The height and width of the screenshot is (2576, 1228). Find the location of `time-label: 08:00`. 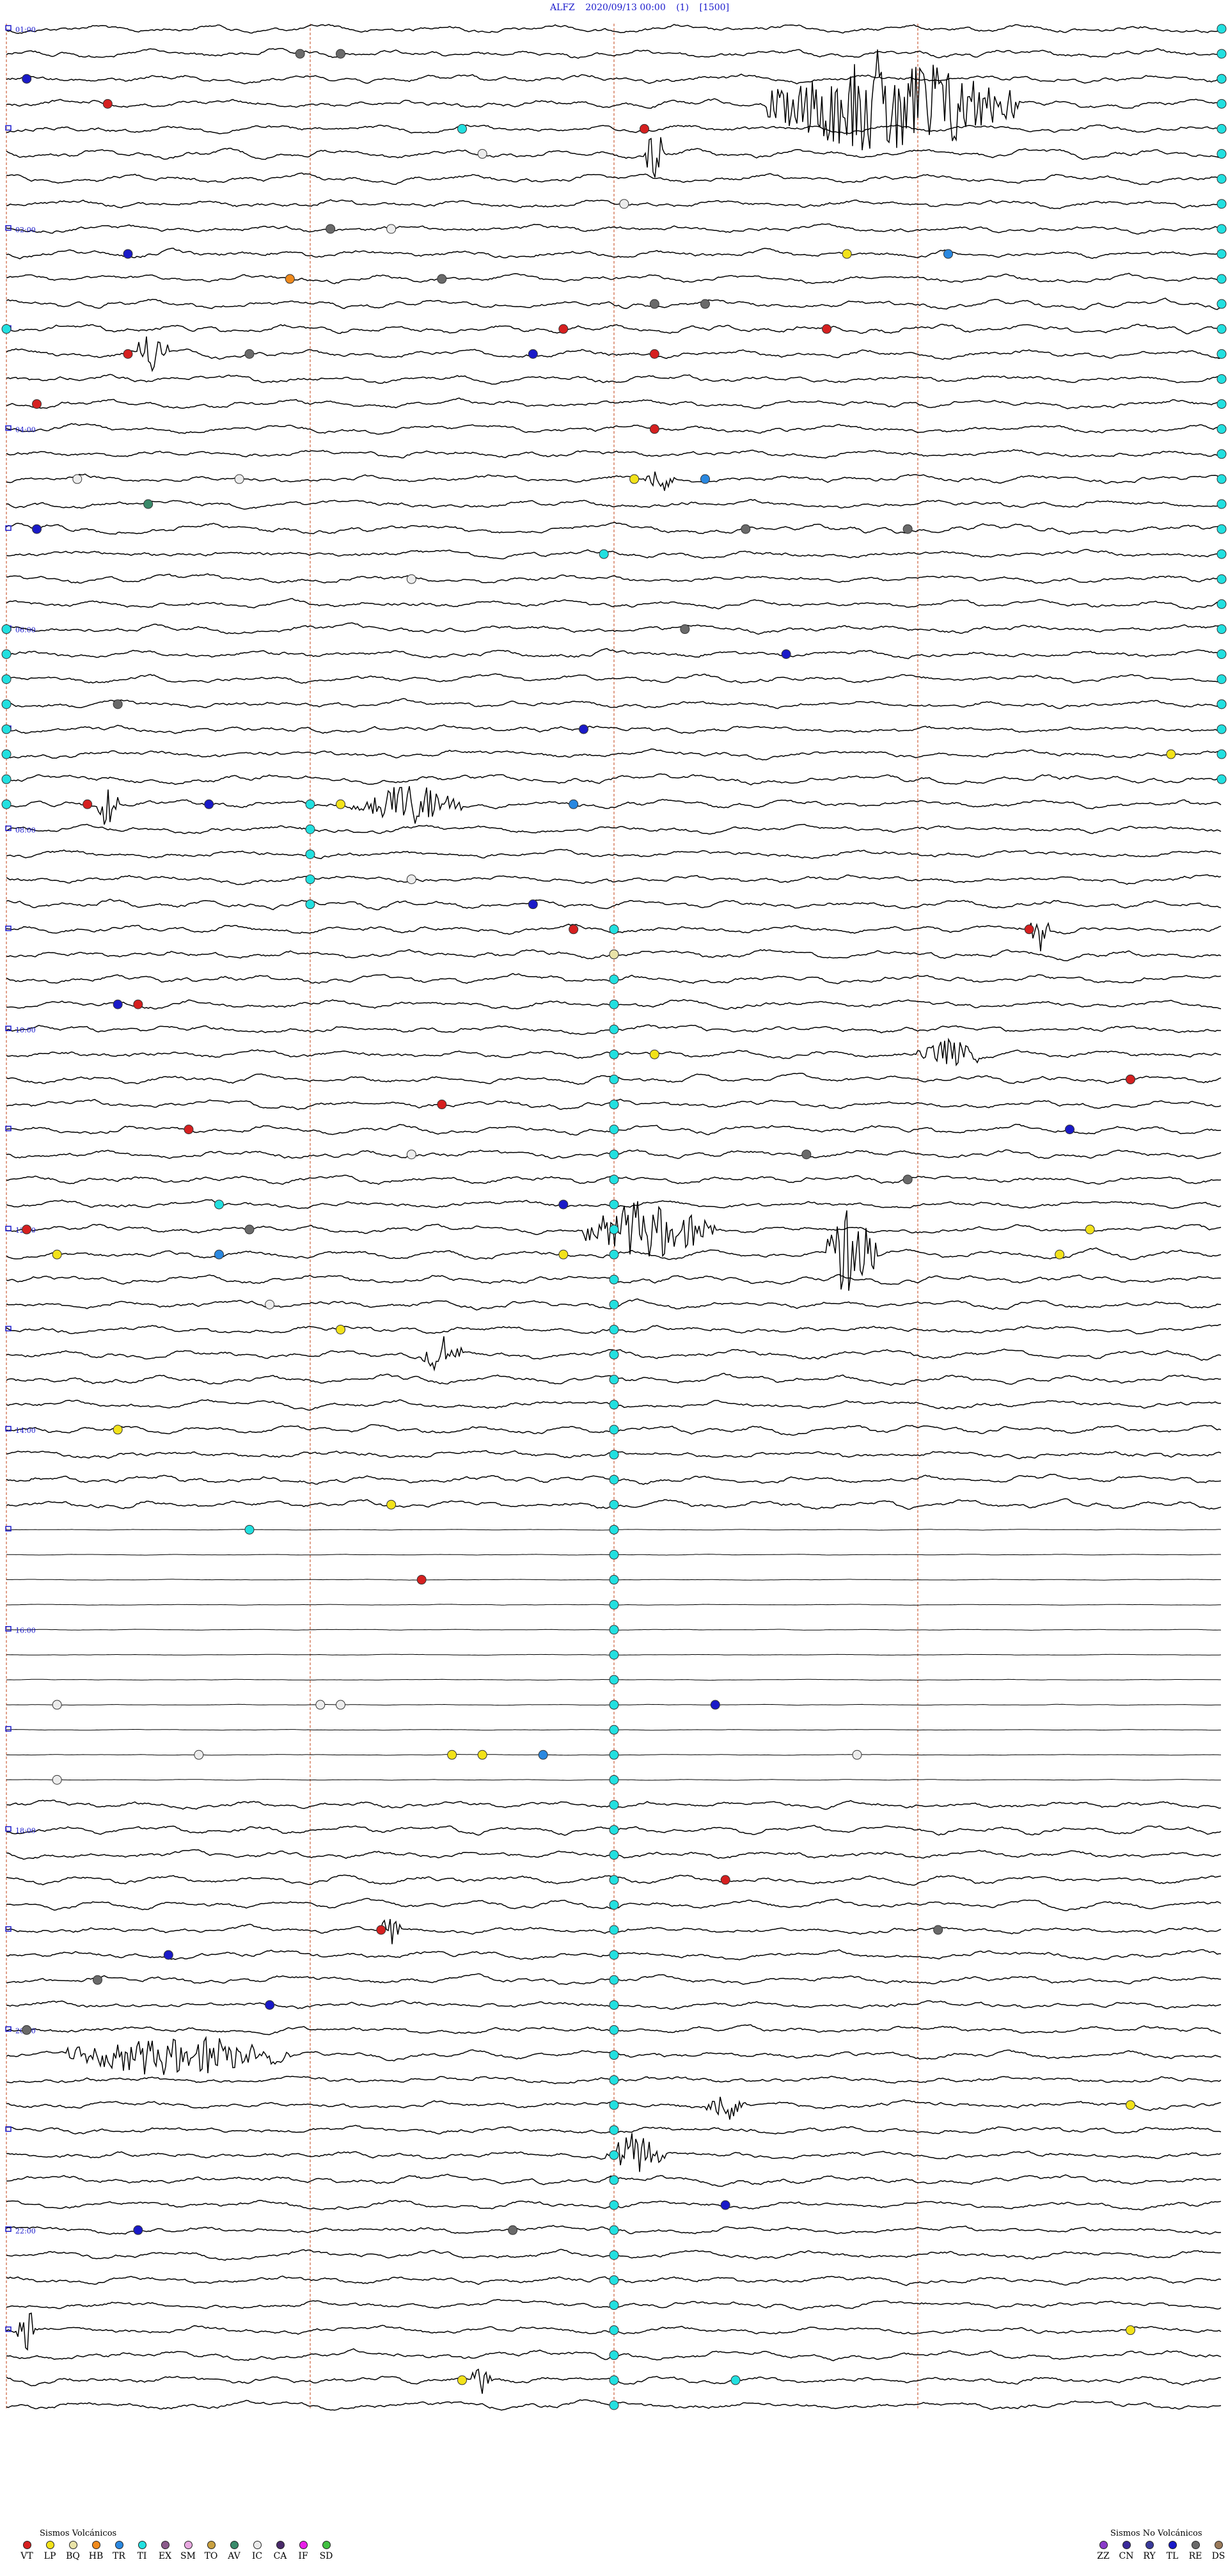

time-label: 08:00 is located at coordinates (25, 830).